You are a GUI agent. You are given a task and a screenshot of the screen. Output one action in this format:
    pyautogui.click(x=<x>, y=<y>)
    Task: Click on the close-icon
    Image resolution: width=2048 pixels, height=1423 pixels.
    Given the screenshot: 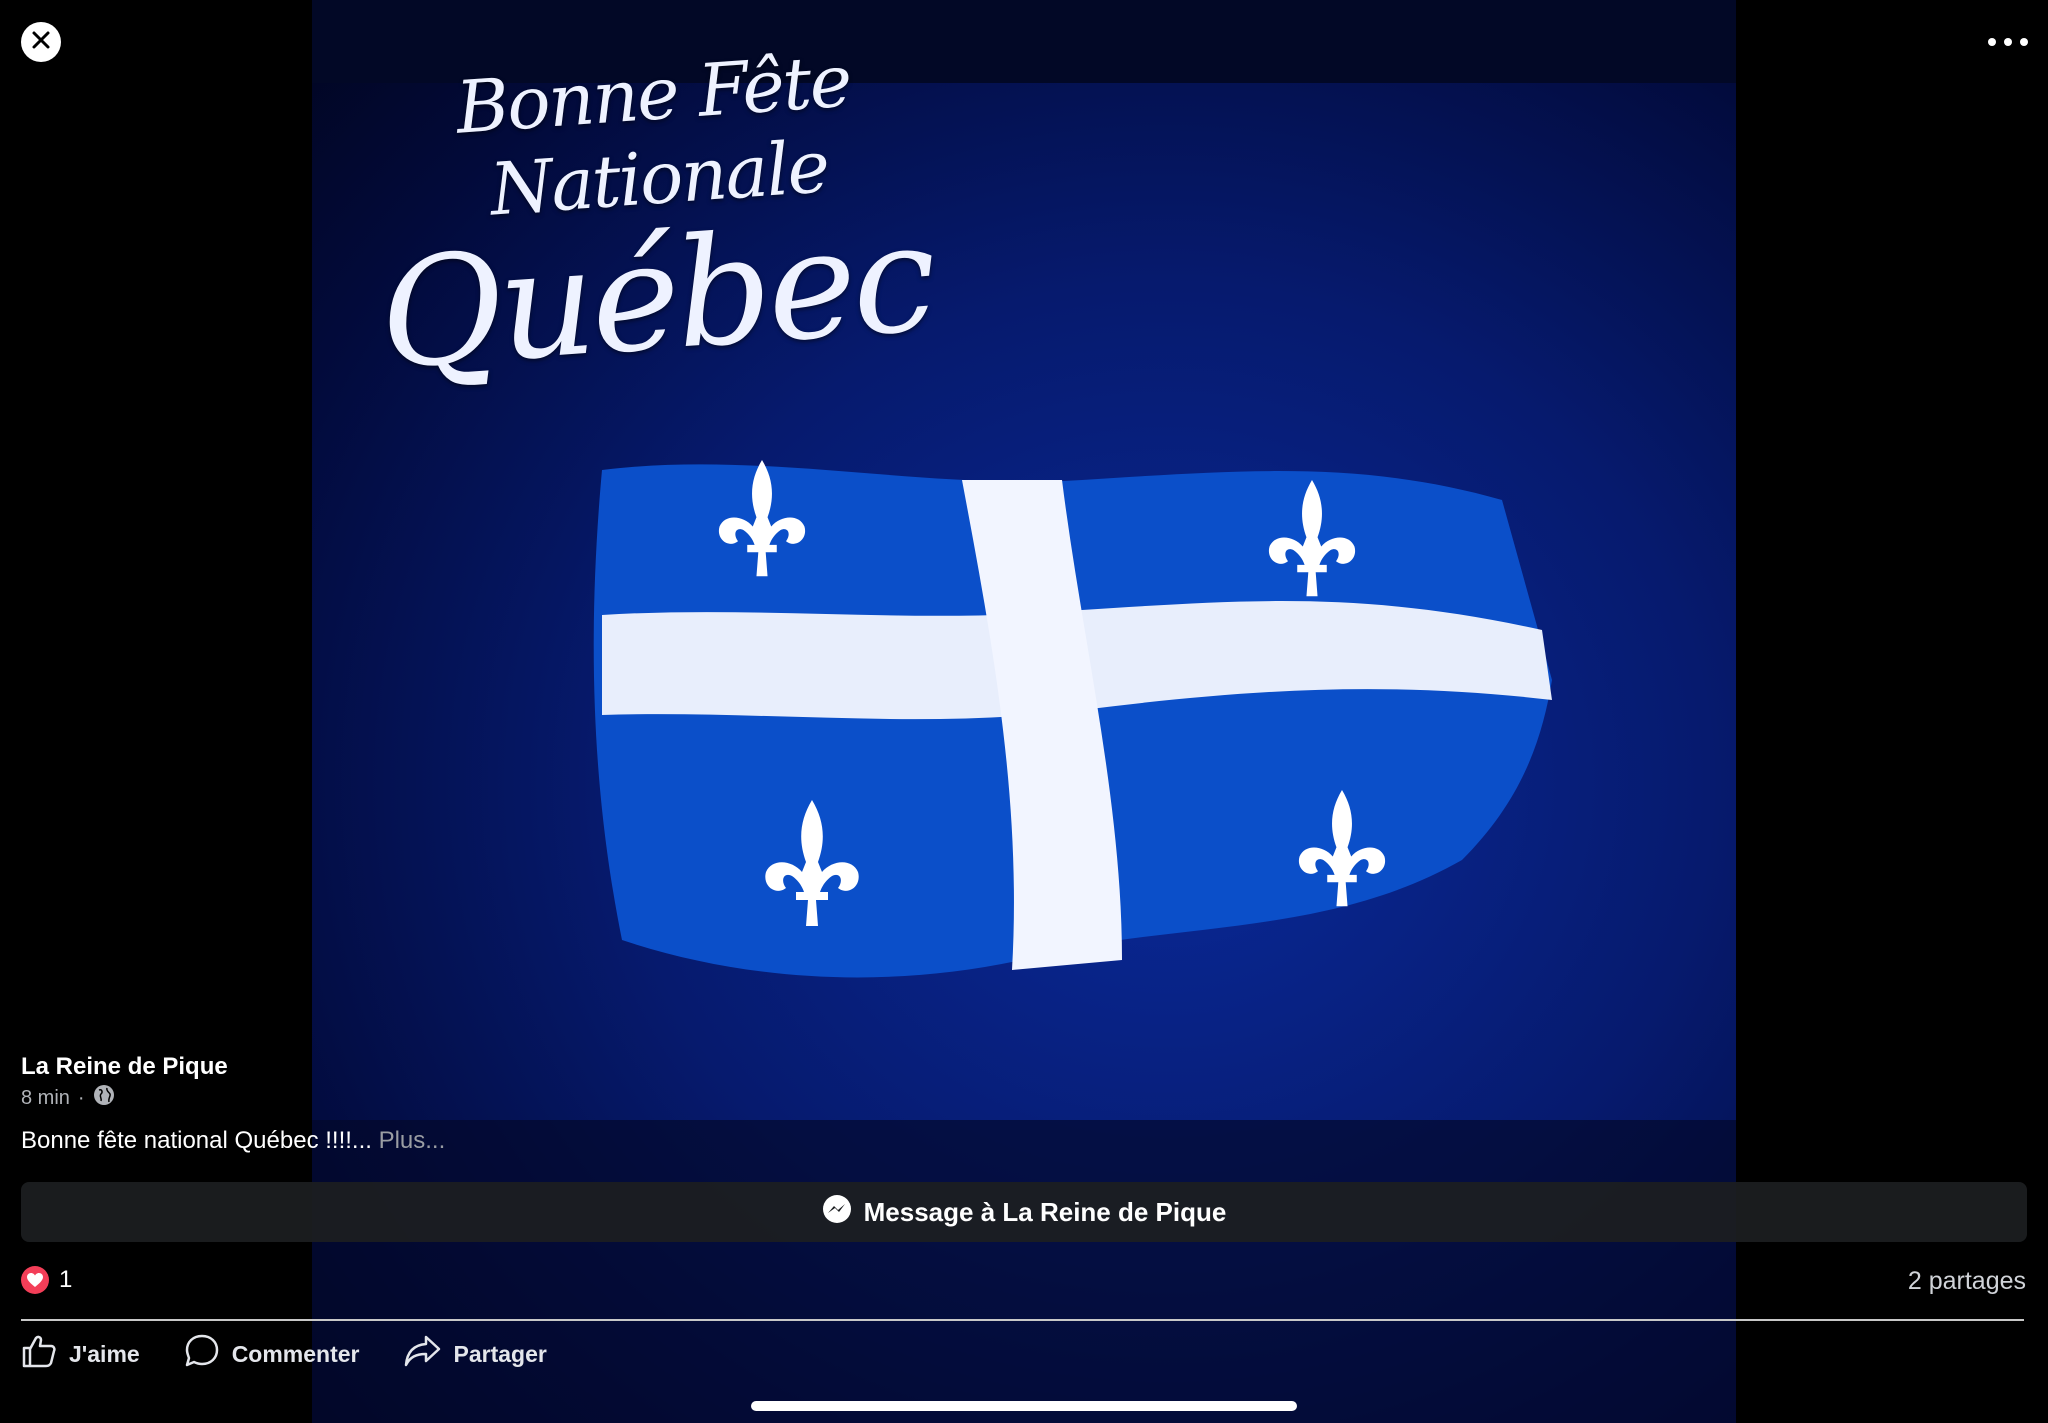 What is the action you would take?
    pyautogui.click(x=41, y=42)
    